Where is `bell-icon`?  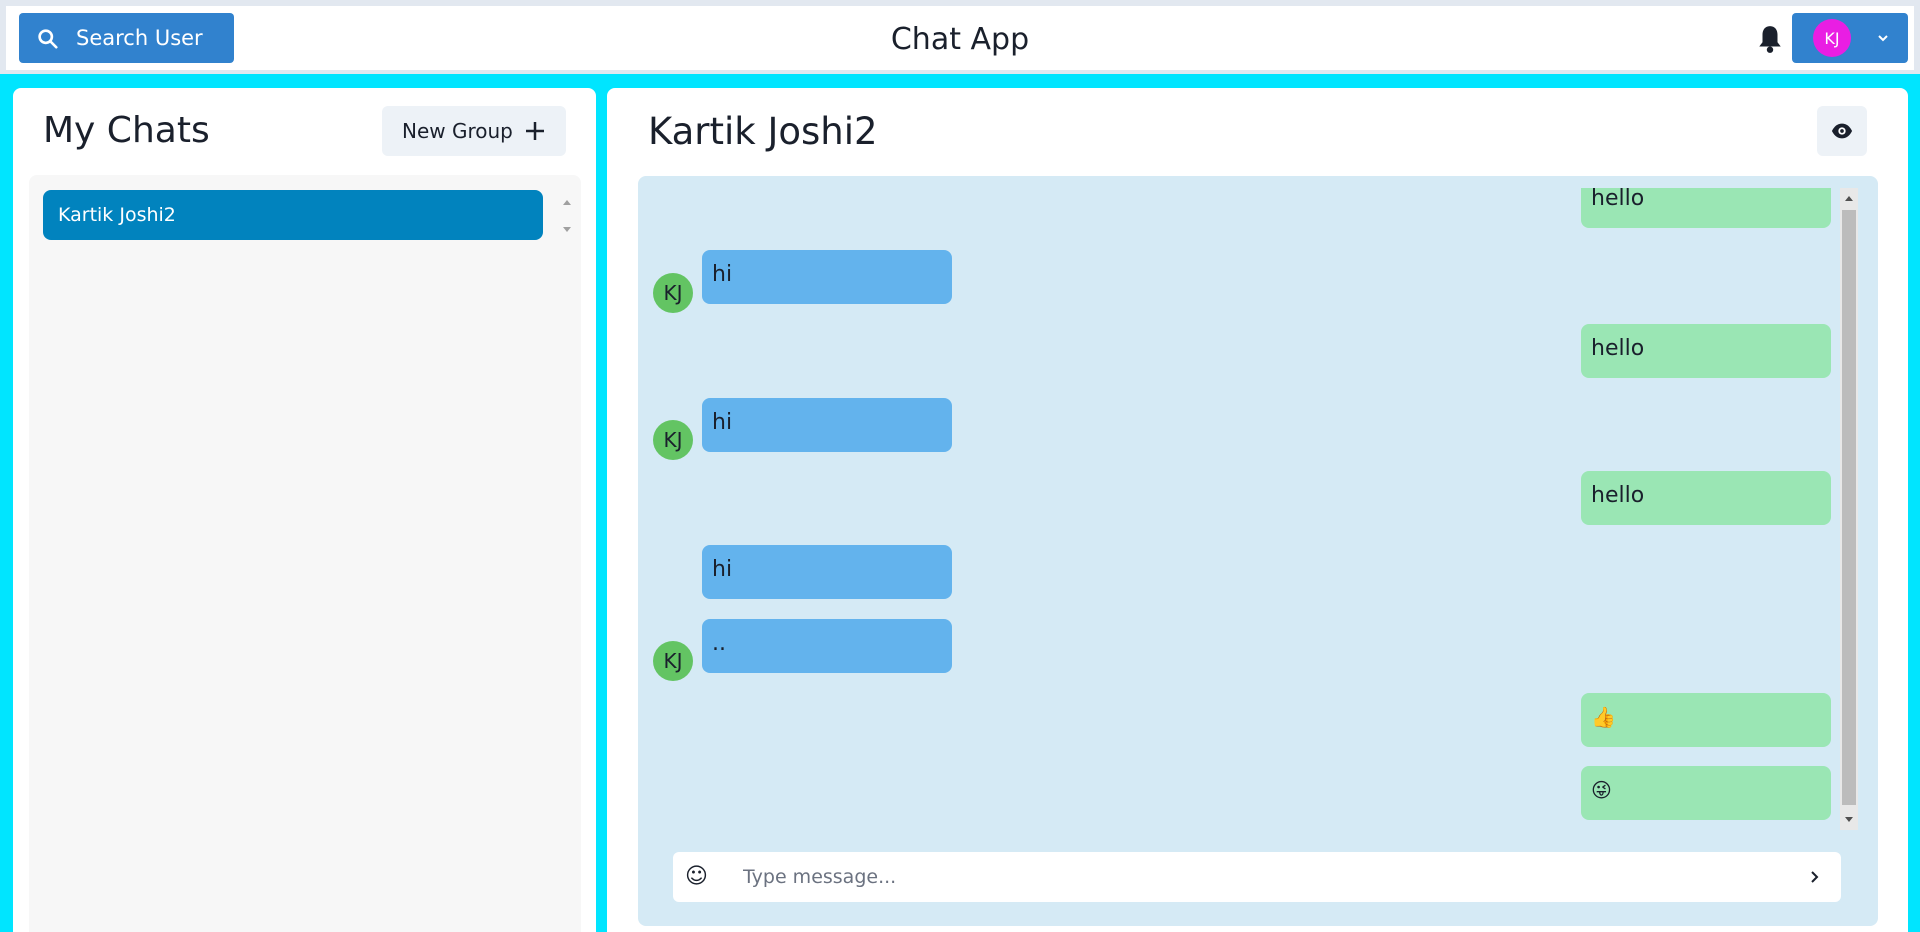
bell-icon is located at coordinates (1770, 39).